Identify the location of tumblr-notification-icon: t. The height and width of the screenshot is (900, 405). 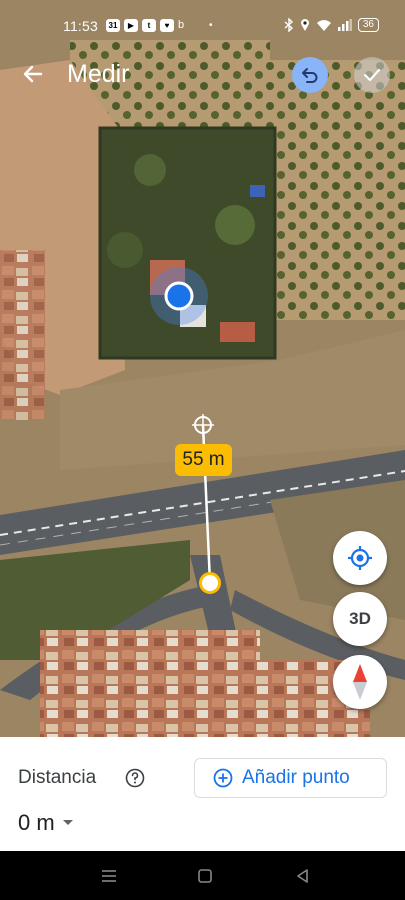
(149, 25).